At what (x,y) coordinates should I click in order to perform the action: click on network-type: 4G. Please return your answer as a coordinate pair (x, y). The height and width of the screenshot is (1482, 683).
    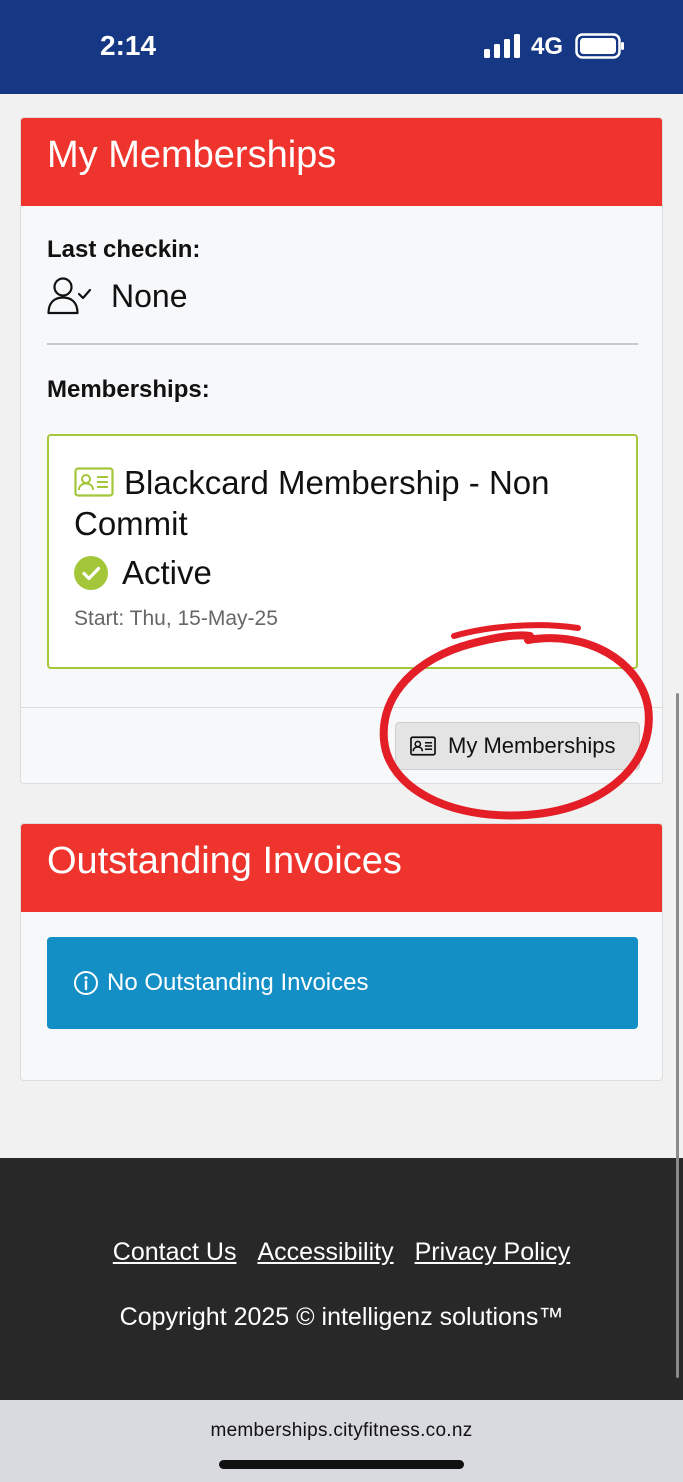
    Looking at the image, I should click on (547, 46).